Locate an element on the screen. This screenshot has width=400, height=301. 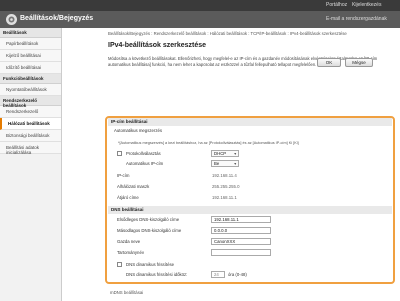
gateway-value: 192.168.11.1 is located at coordinates (224, 197).